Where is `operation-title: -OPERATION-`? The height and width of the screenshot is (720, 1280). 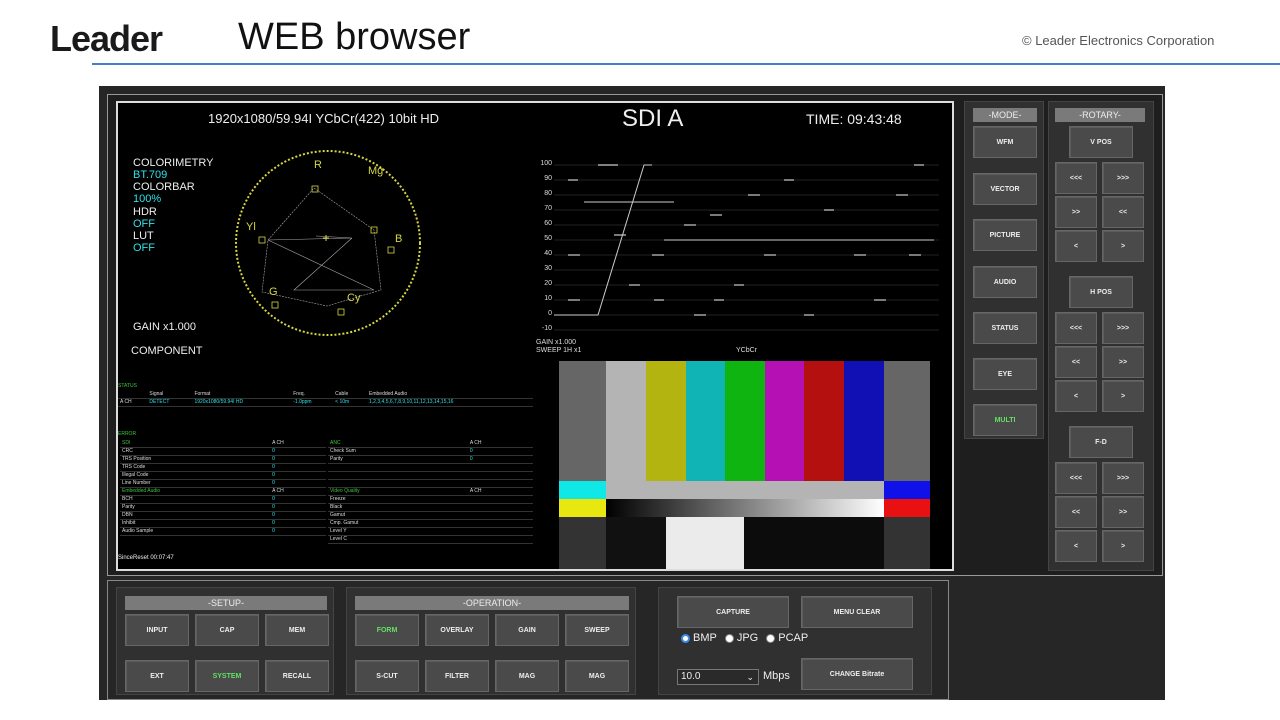
operation-title: -OPERATION- is located at coordinates (492, 603).